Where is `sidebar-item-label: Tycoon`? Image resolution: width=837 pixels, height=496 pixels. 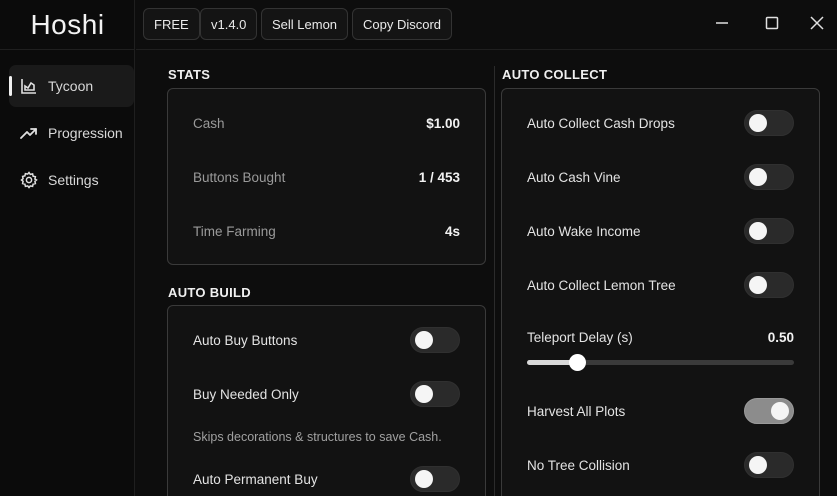
sidebar-item-label: Tycoon is located at coordinates (71, 86).